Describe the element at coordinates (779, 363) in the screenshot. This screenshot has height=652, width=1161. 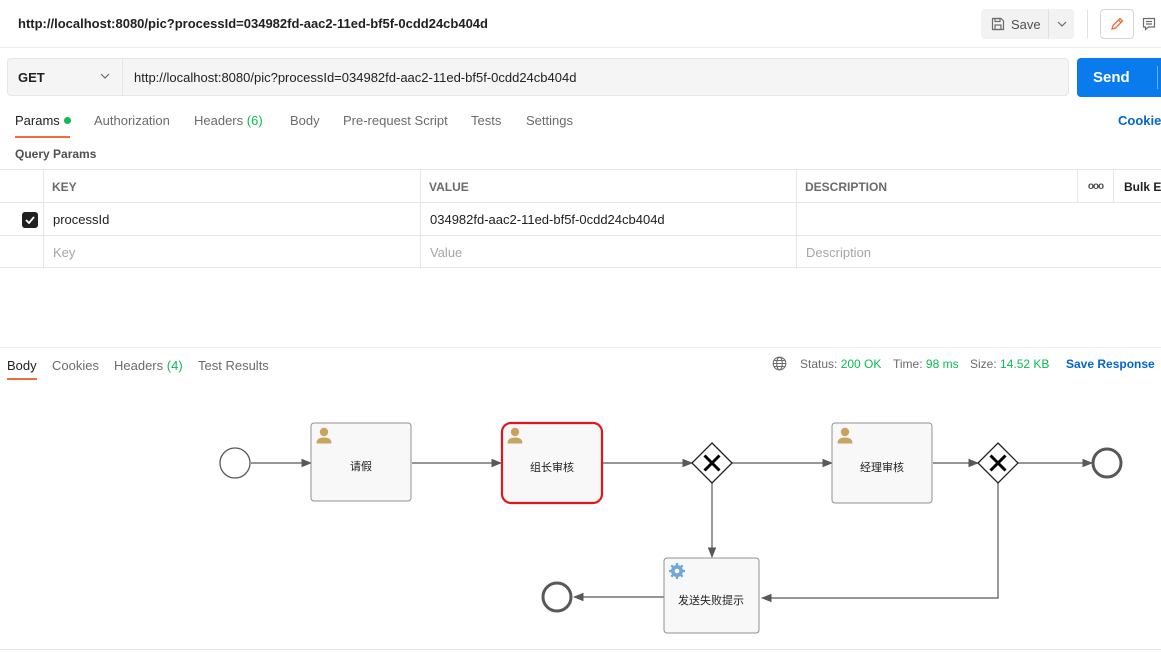
I see `globe-icon` at that location.